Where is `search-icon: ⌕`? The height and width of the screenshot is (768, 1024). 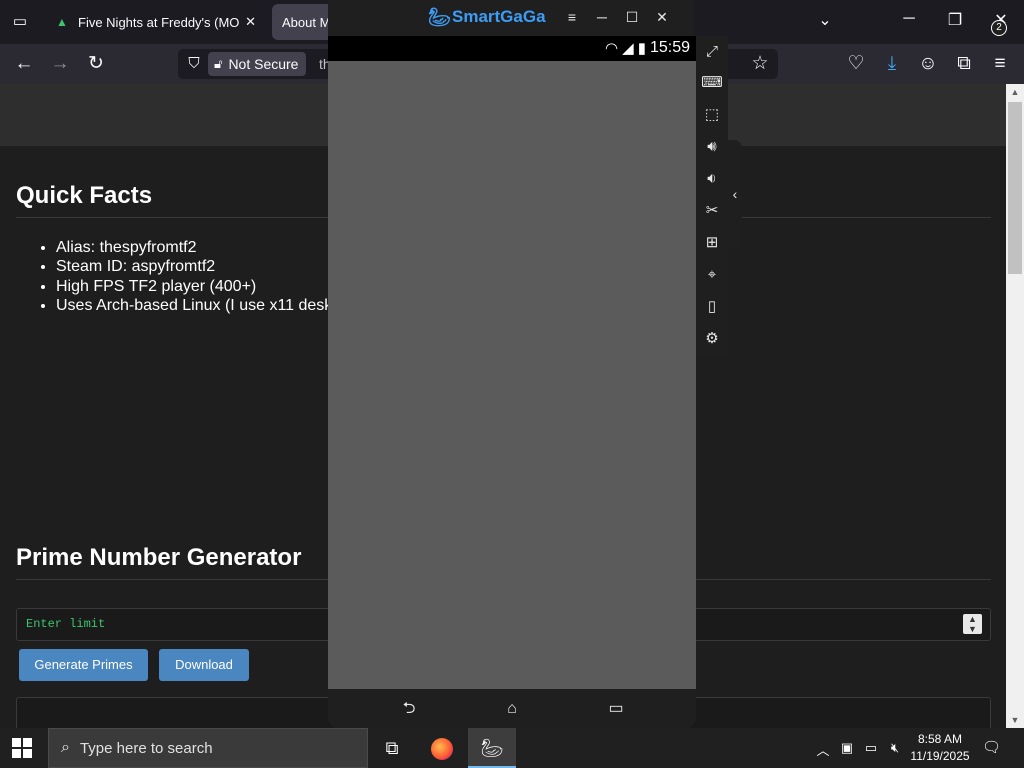 search-icon: ⌕ is located at coordinates (65, 747).